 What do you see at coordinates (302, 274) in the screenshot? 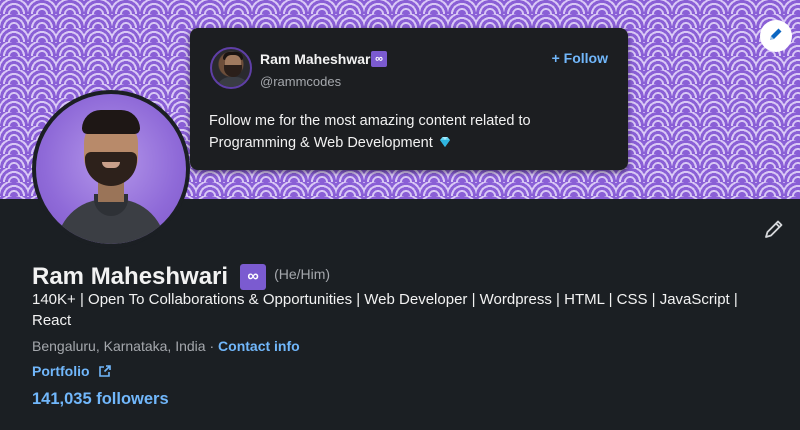
I see `pronouns: (He/Him)` at bounding box center [302, 274].